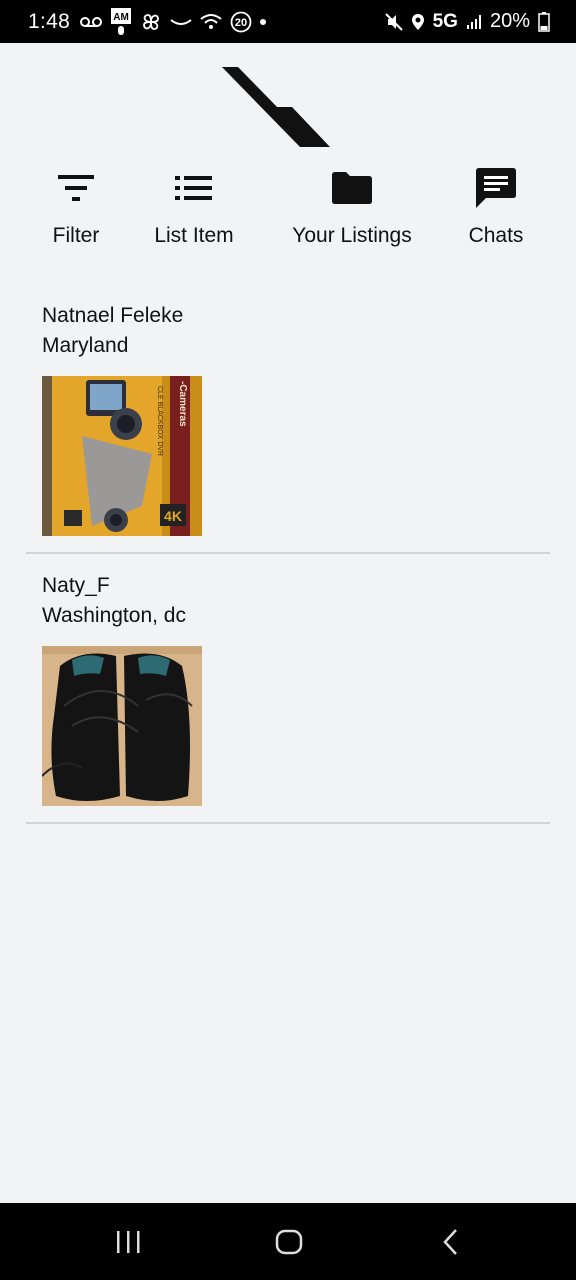 This screenshot has width=576, height=1280. What do you see at coordinates (151, 22) in the screenshot?
I see `pinwheel-icon` at bounding box center [151, 22].